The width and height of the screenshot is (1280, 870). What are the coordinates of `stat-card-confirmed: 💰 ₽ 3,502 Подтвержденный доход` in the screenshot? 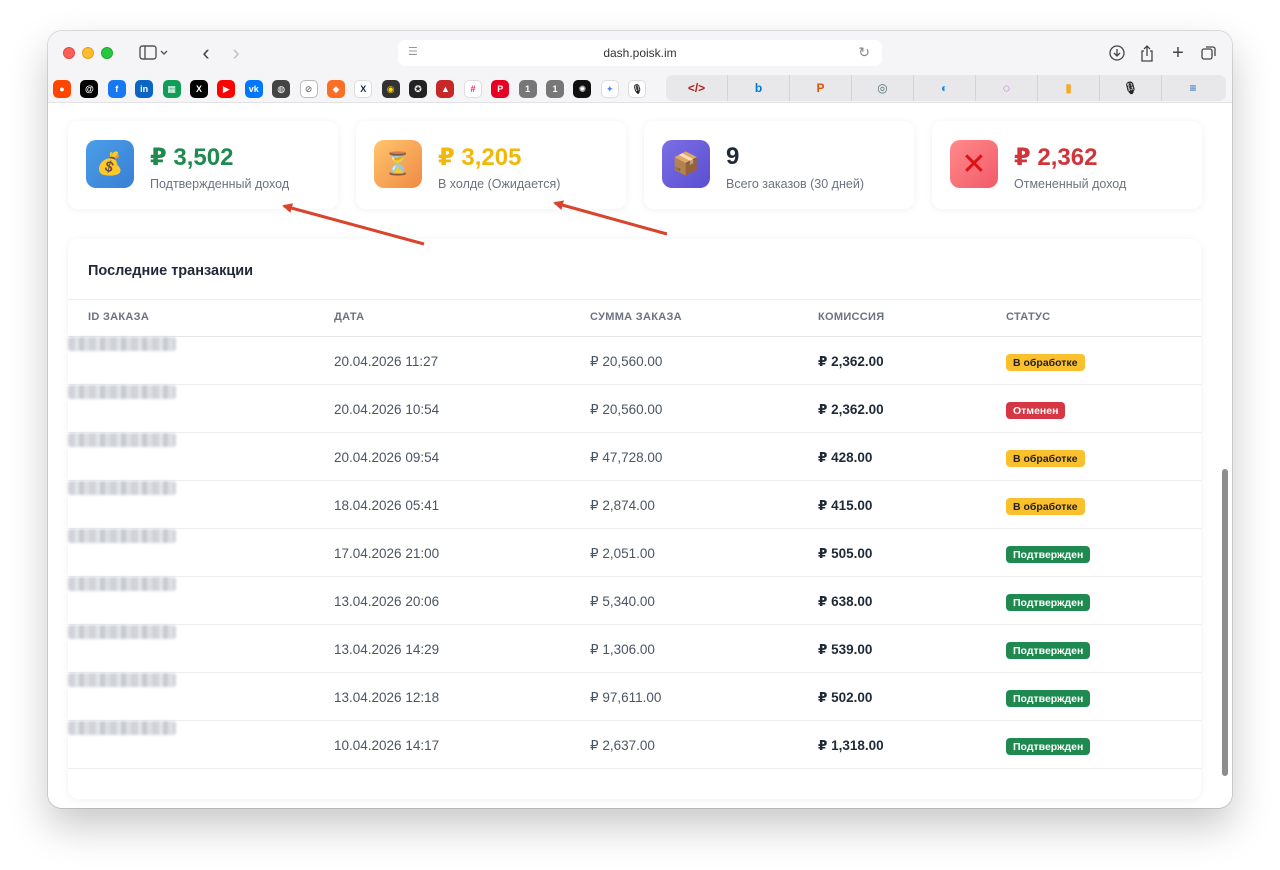 It's located at (203, 165).